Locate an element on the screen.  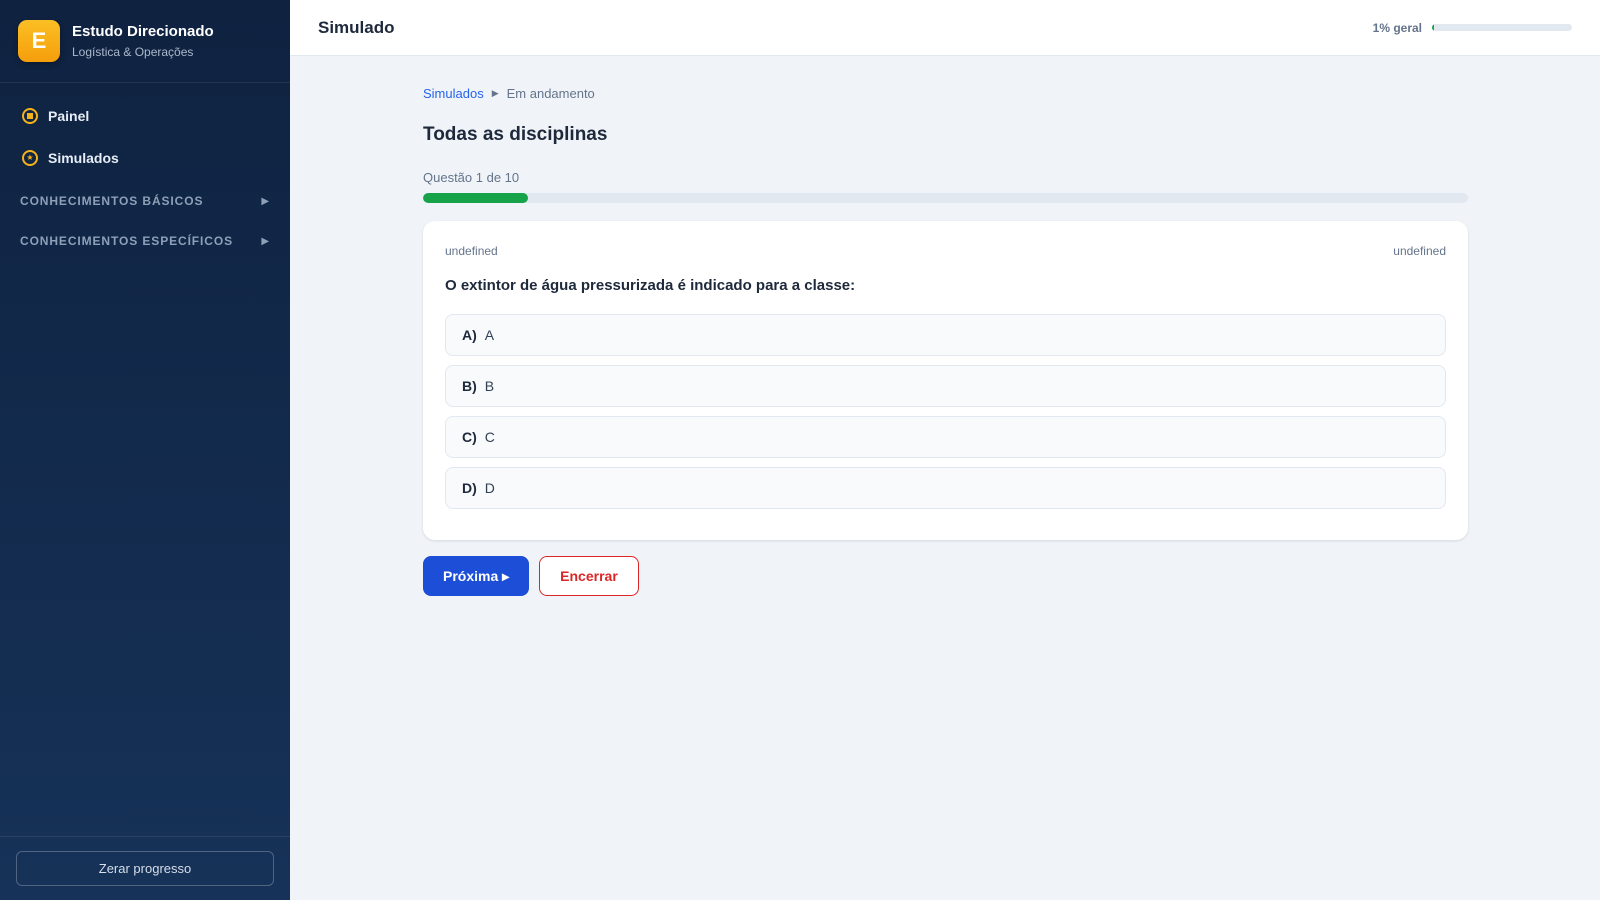
breadcrumb: Simulados ▶ Em andamento is located at coordinates (945, 93).